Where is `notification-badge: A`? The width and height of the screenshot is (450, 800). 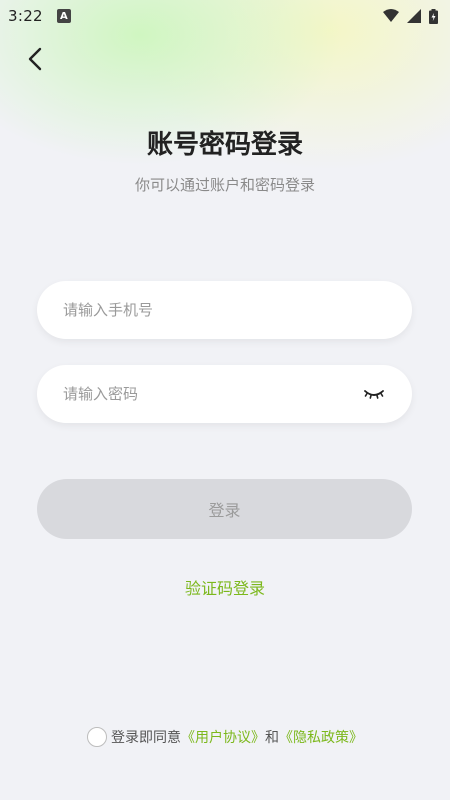
notification-badge: A is located at coordinates (63, 16).